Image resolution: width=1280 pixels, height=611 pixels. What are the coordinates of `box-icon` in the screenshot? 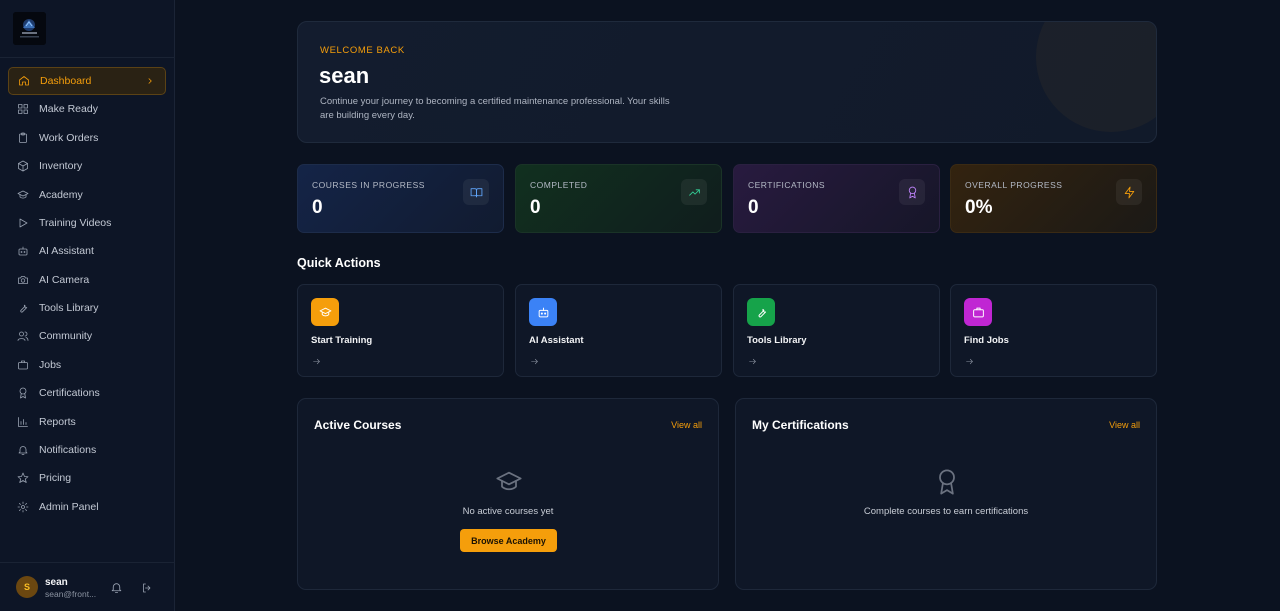 It's located at (23, 166).